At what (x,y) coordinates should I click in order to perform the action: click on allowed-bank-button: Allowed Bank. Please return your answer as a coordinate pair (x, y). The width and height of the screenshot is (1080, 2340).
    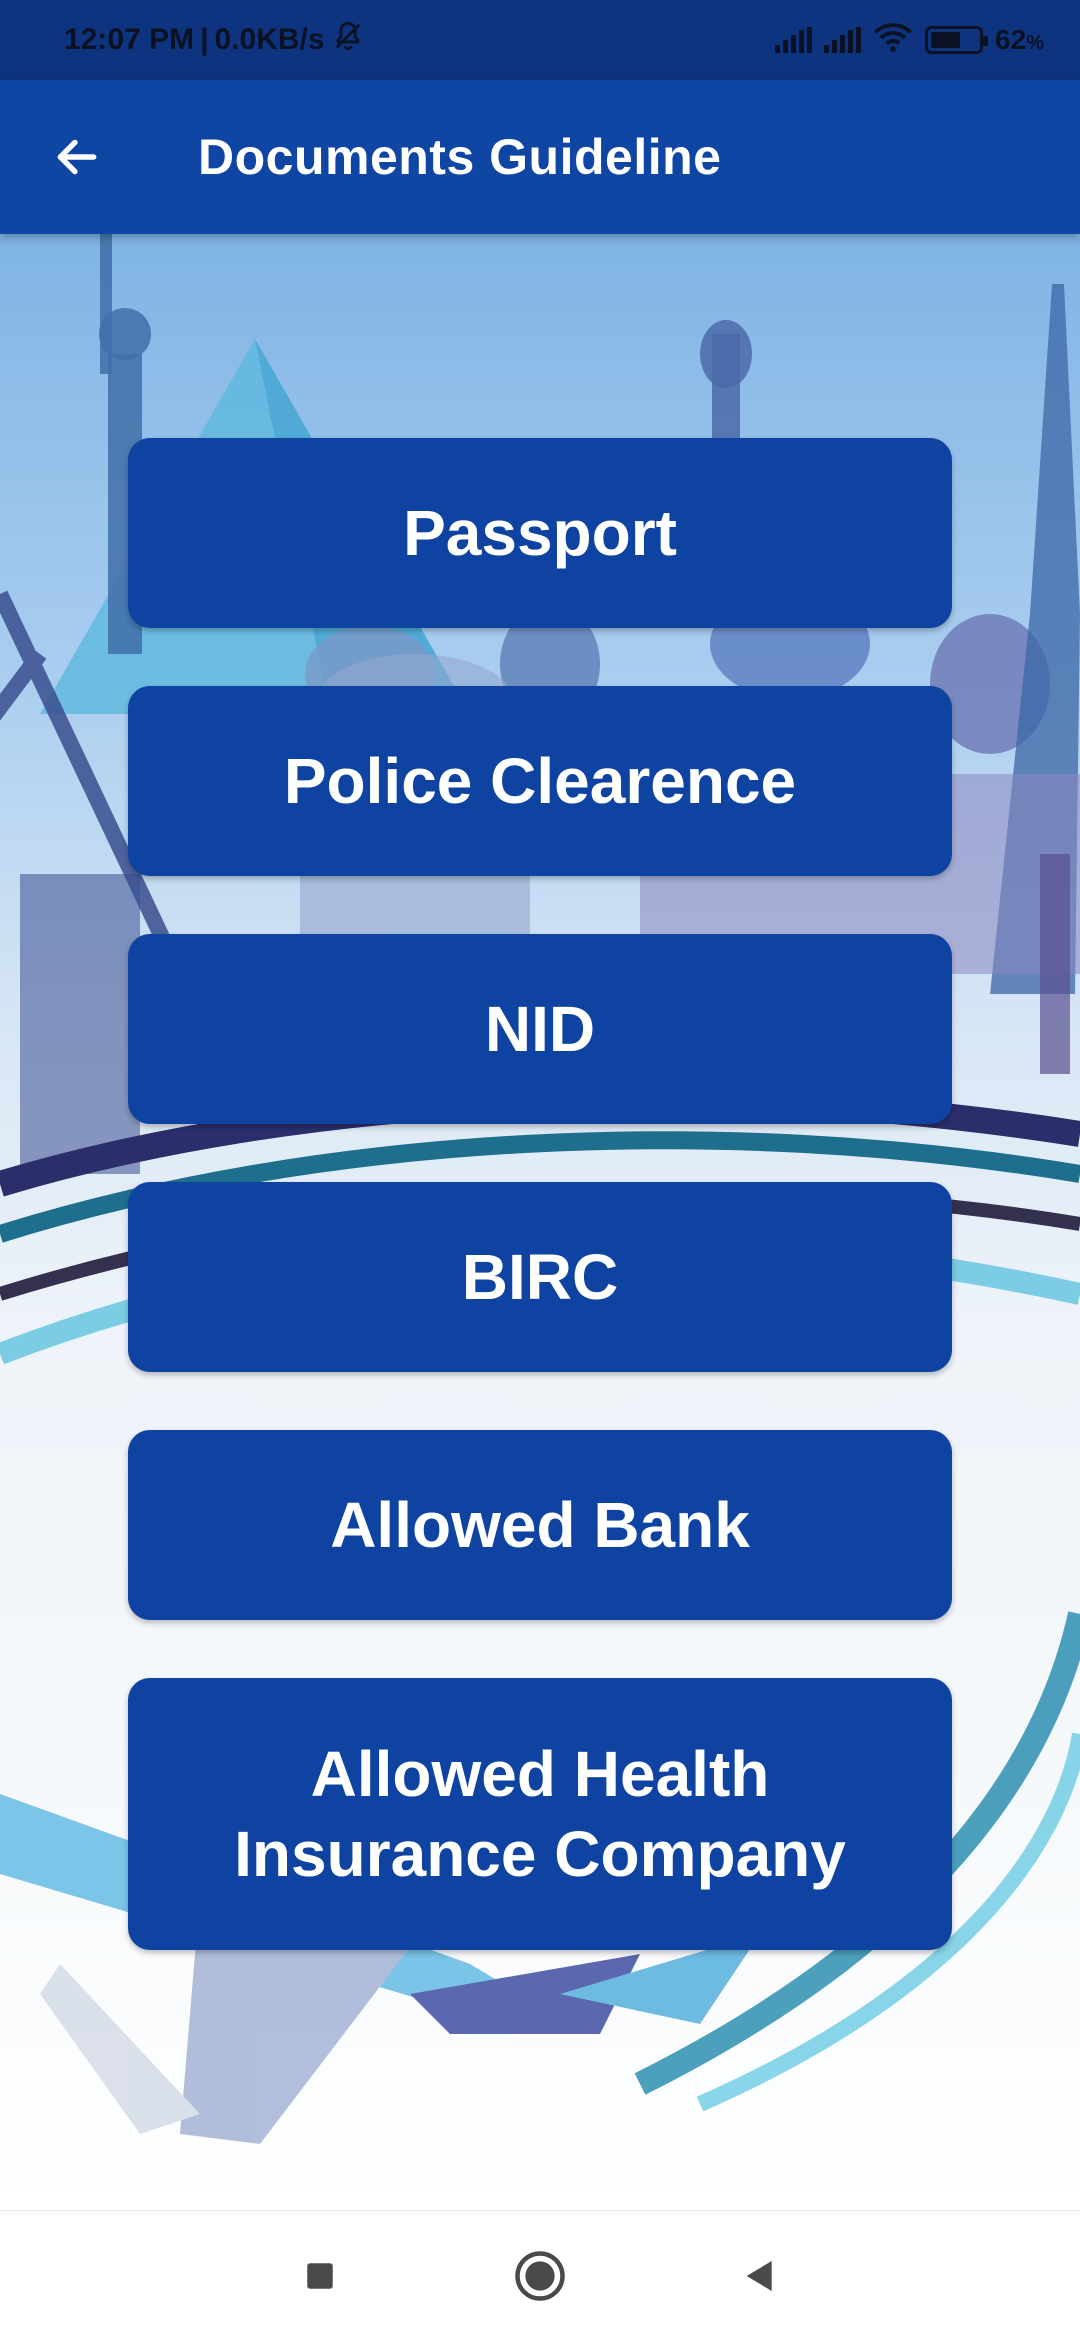
    Looking at the image, I should click on (540, 1525).